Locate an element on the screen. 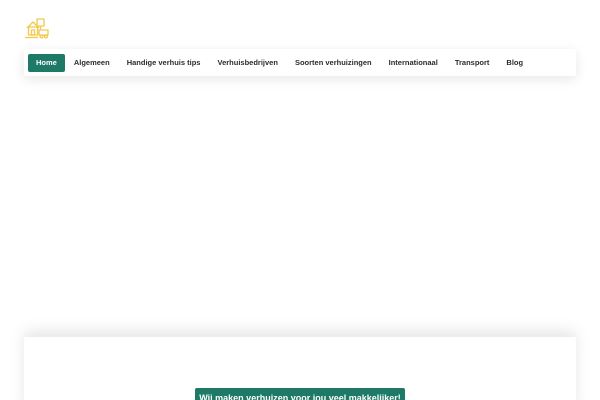 The width and height of the screenshot is (600, 400). nav-item-blog: Blog is located at coordinates (514, 63).